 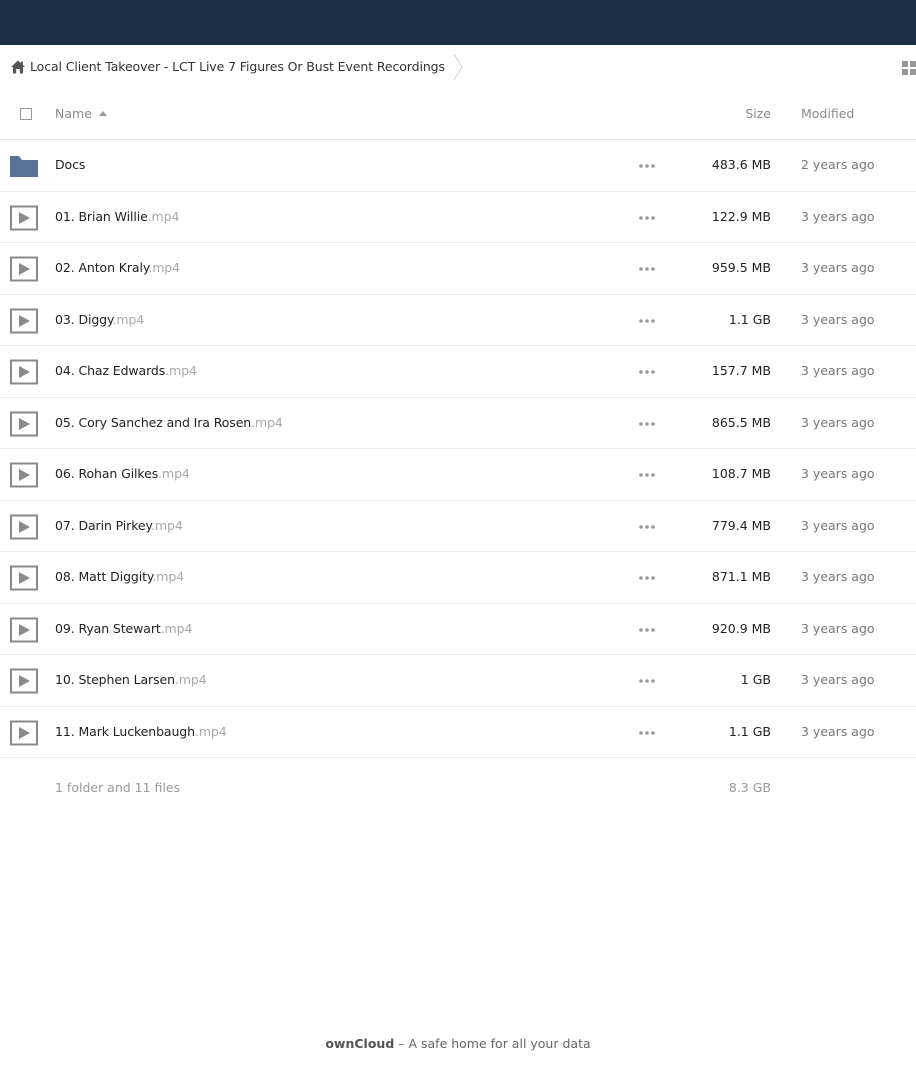 I want to click on file-name: 09. Ryan Stewart.mp4, so click(x=123, y=628).